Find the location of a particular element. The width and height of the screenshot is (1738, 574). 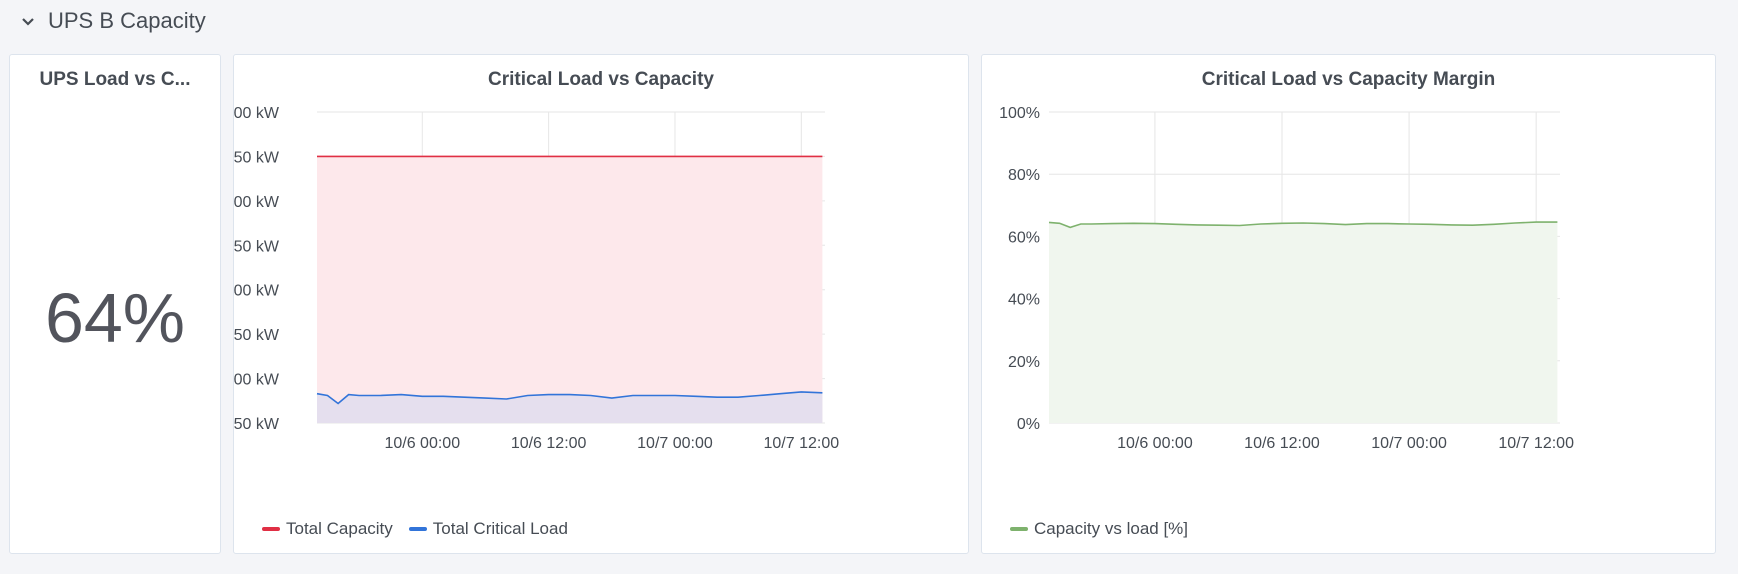

stat-panel: UPS Load vs C... 64% is located at coordinates (115, 304).